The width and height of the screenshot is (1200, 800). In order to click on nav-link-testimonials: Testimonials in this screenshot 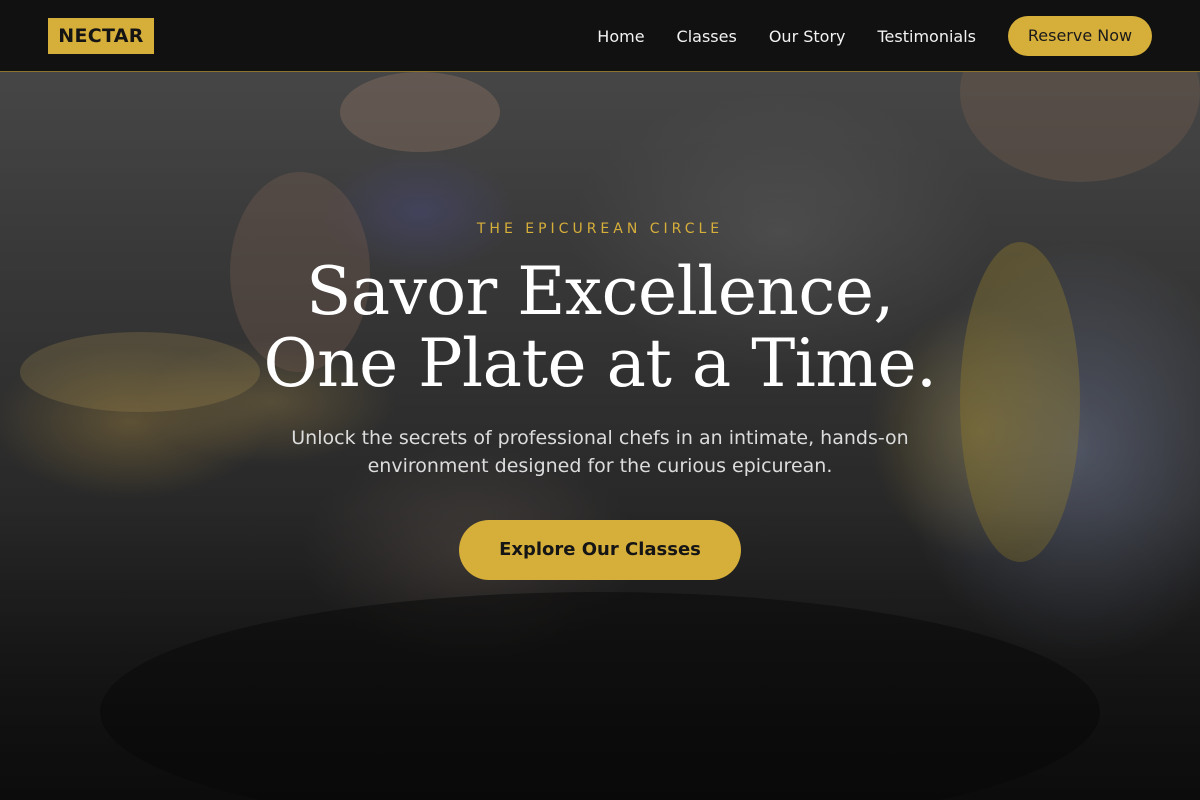, I will do `click(927, 36)`.